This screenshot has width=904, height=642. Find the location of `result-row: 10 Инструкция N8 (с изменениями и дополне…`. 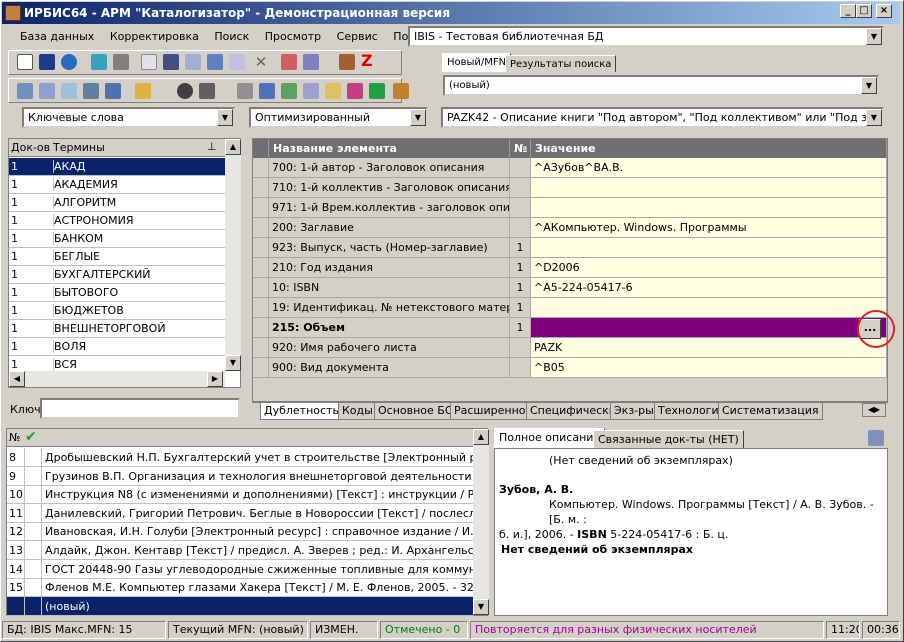

result-row: 10 Инструкция N8 (с изменениями и дополне… is located at coordinates (240, 495).